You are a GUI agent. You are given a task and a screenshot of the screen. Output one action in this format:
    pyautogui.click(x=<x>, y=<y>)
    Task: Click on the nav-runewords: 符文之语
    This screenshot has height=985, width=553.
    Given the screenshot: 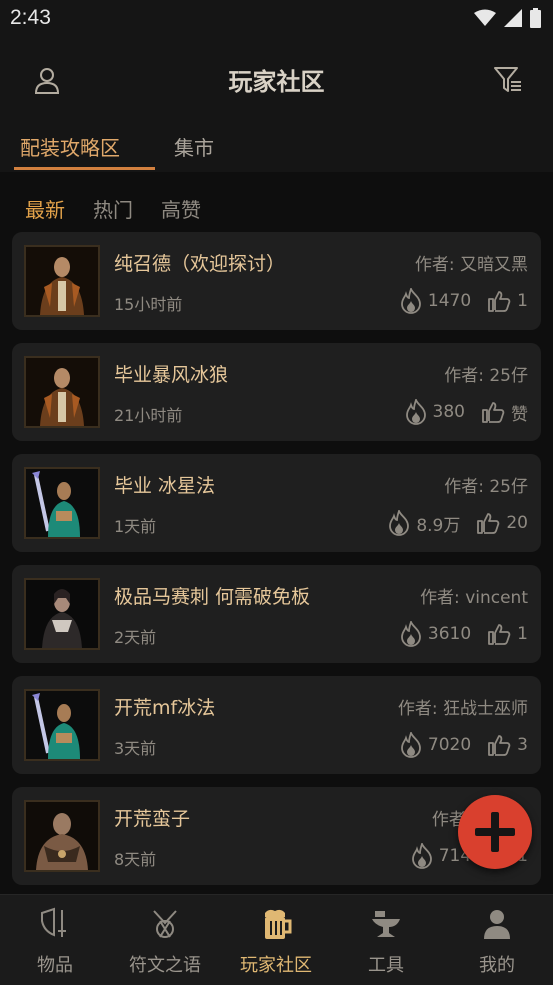 What is the action you would take?
    pyautogui.click(x=165, y=940)
    